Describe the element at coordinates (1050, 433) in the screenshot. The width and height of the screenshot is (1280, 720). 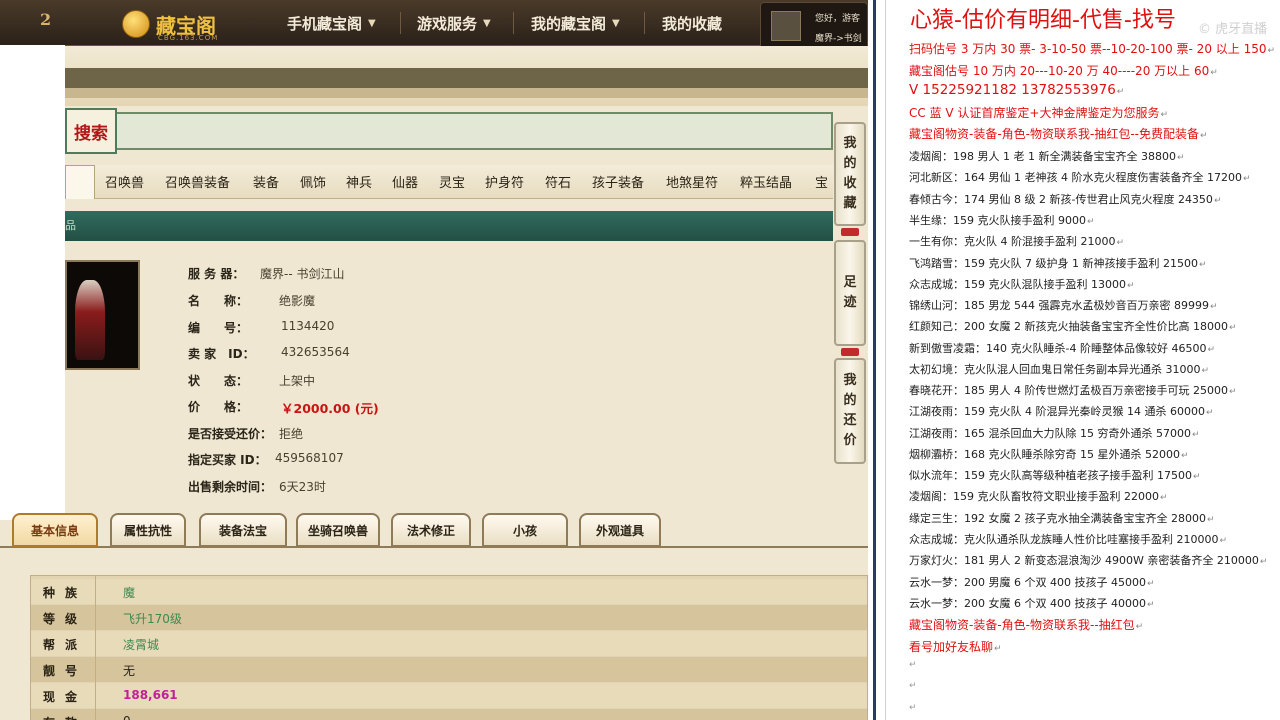
I see `note-line-text: 江湖夜雨：165 混杀回血大力队除 15 穷奇外通杀 57000` at that location.